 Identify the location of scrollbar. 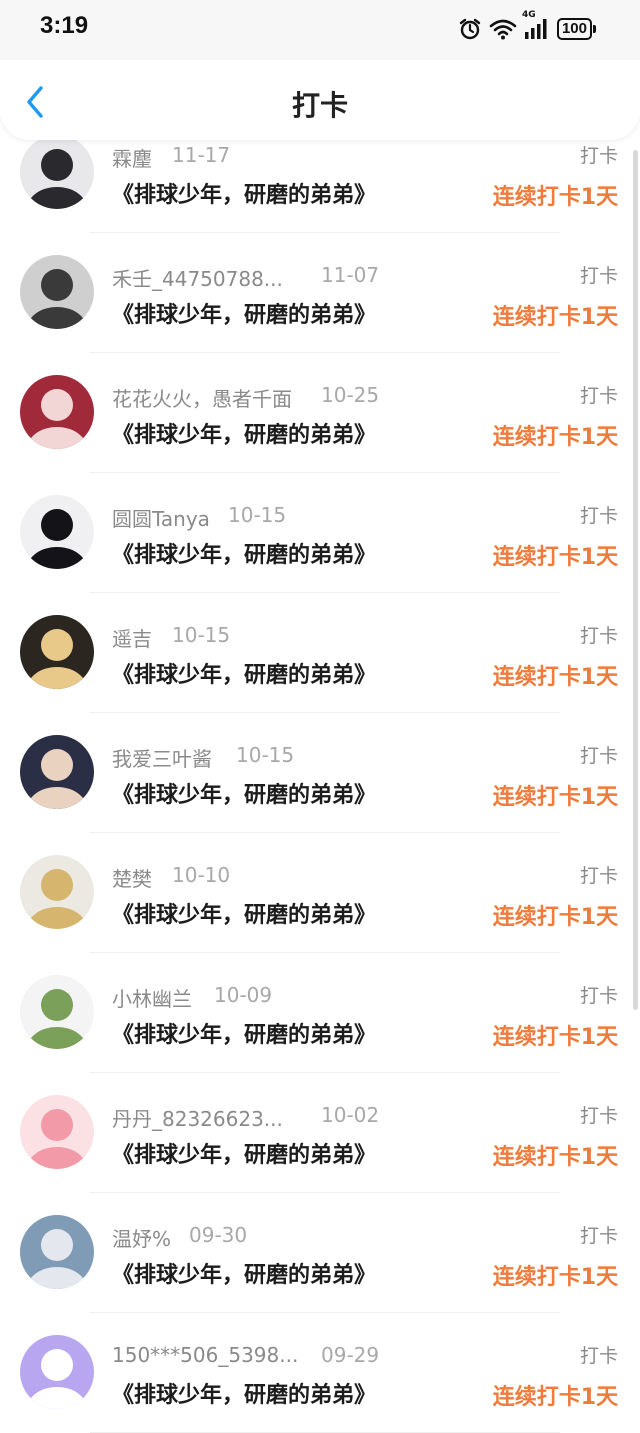
(635, 580).